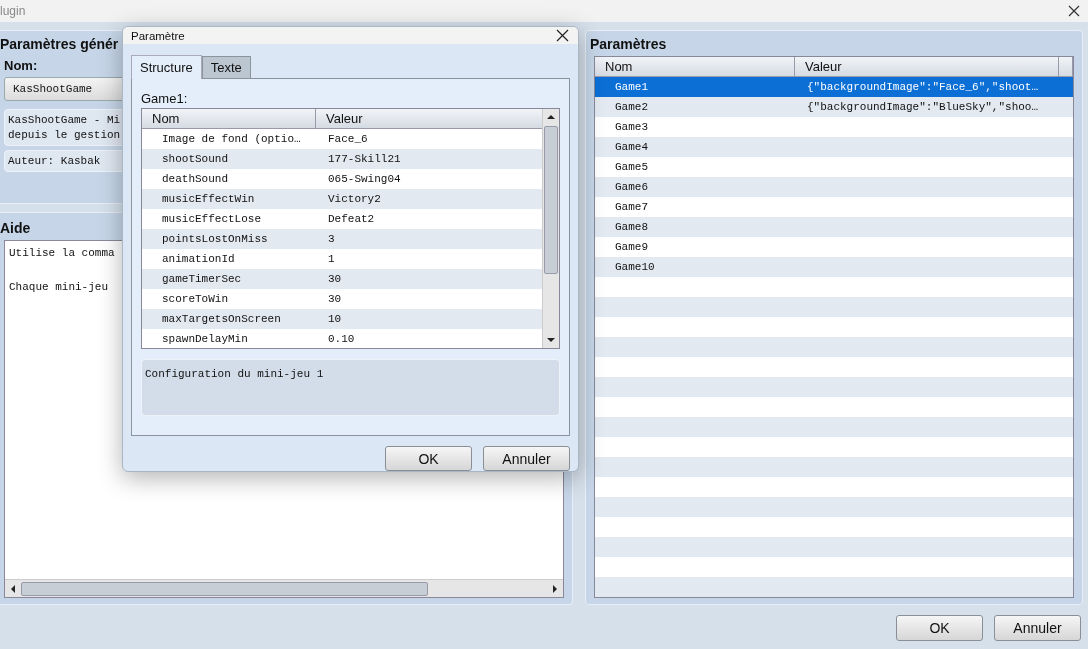 The height and width of the screenshot is (649, 1088). Describe the element at coordinates (59, 287) in the screenshot. I see `help-text: Chaque mini-jeu` at that location.